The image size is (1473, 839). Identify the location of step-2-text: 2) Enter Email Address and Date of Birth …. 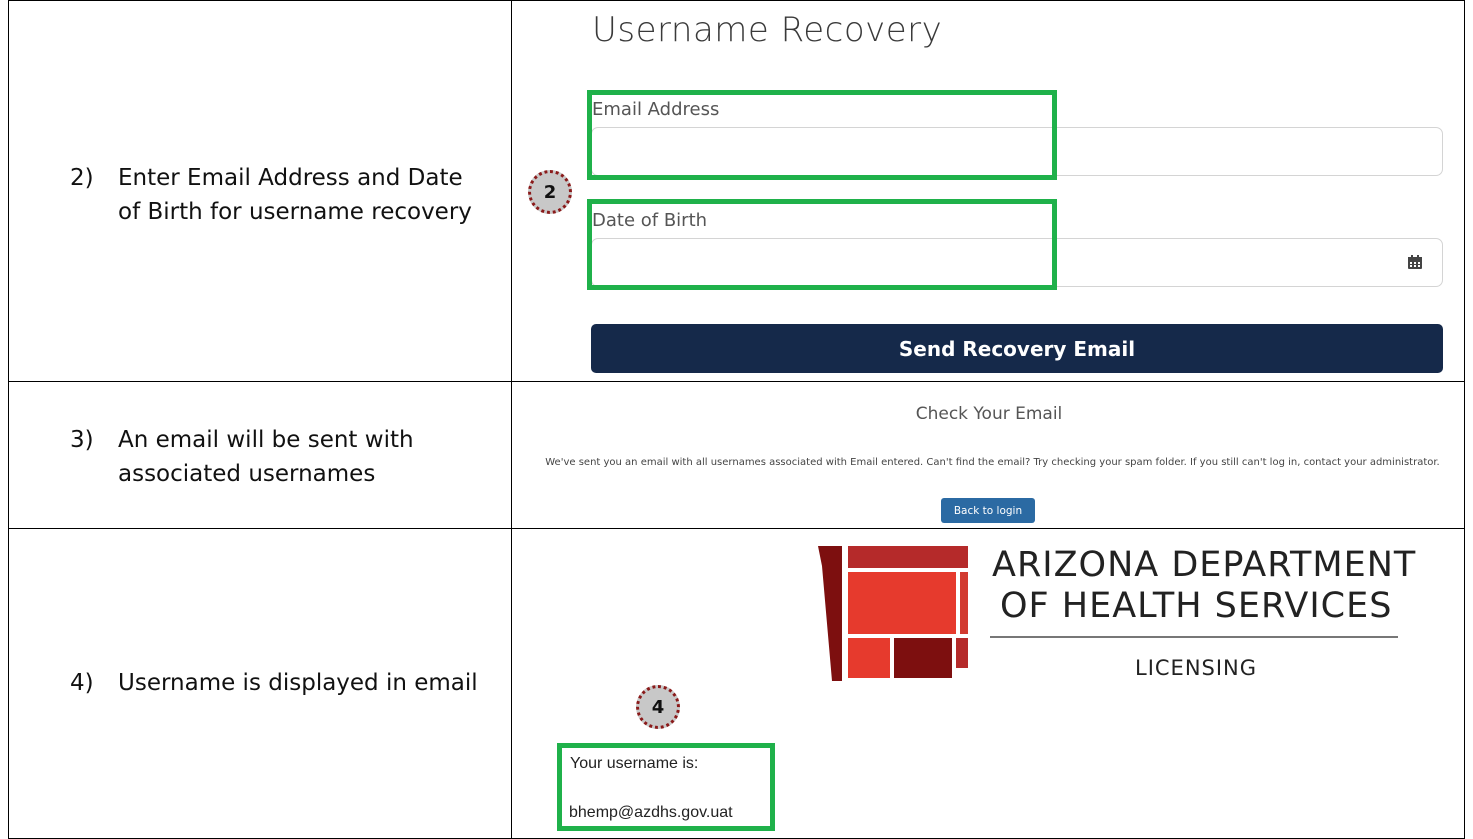
(271, 195).